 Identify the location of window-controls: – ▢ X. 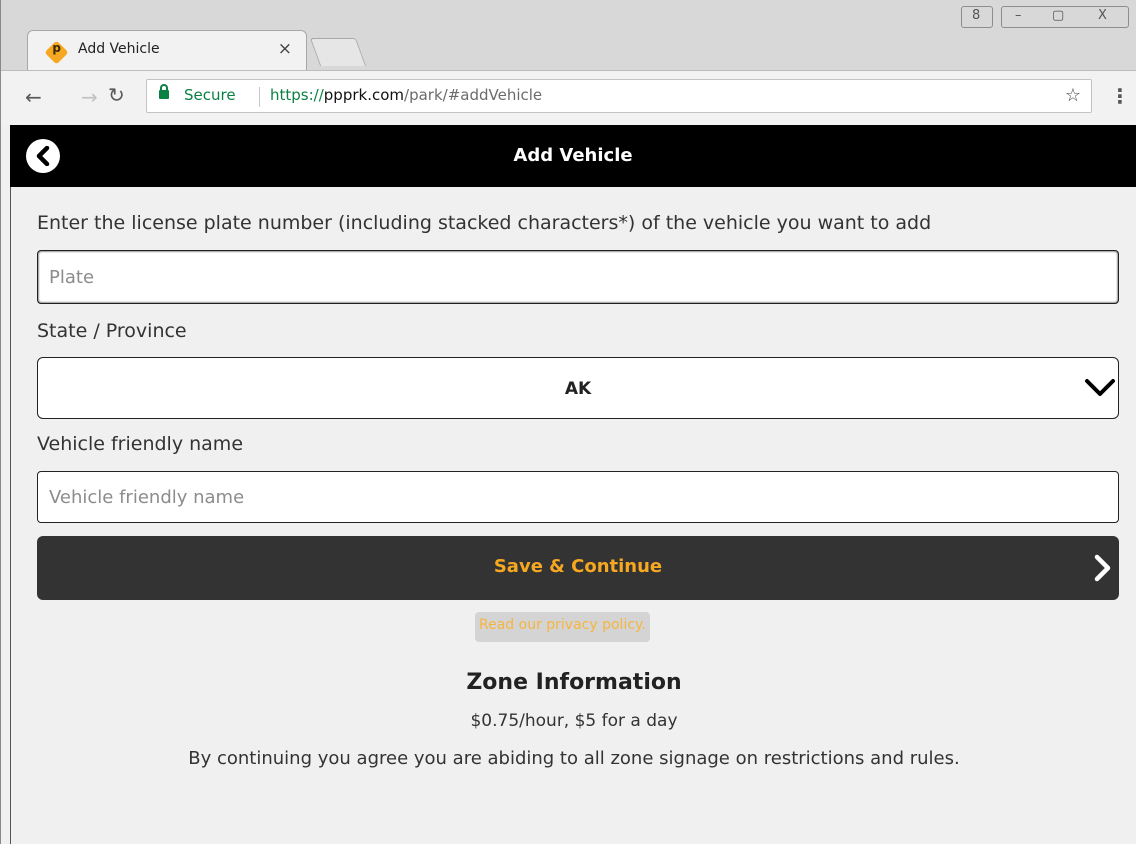
(1065, 17).